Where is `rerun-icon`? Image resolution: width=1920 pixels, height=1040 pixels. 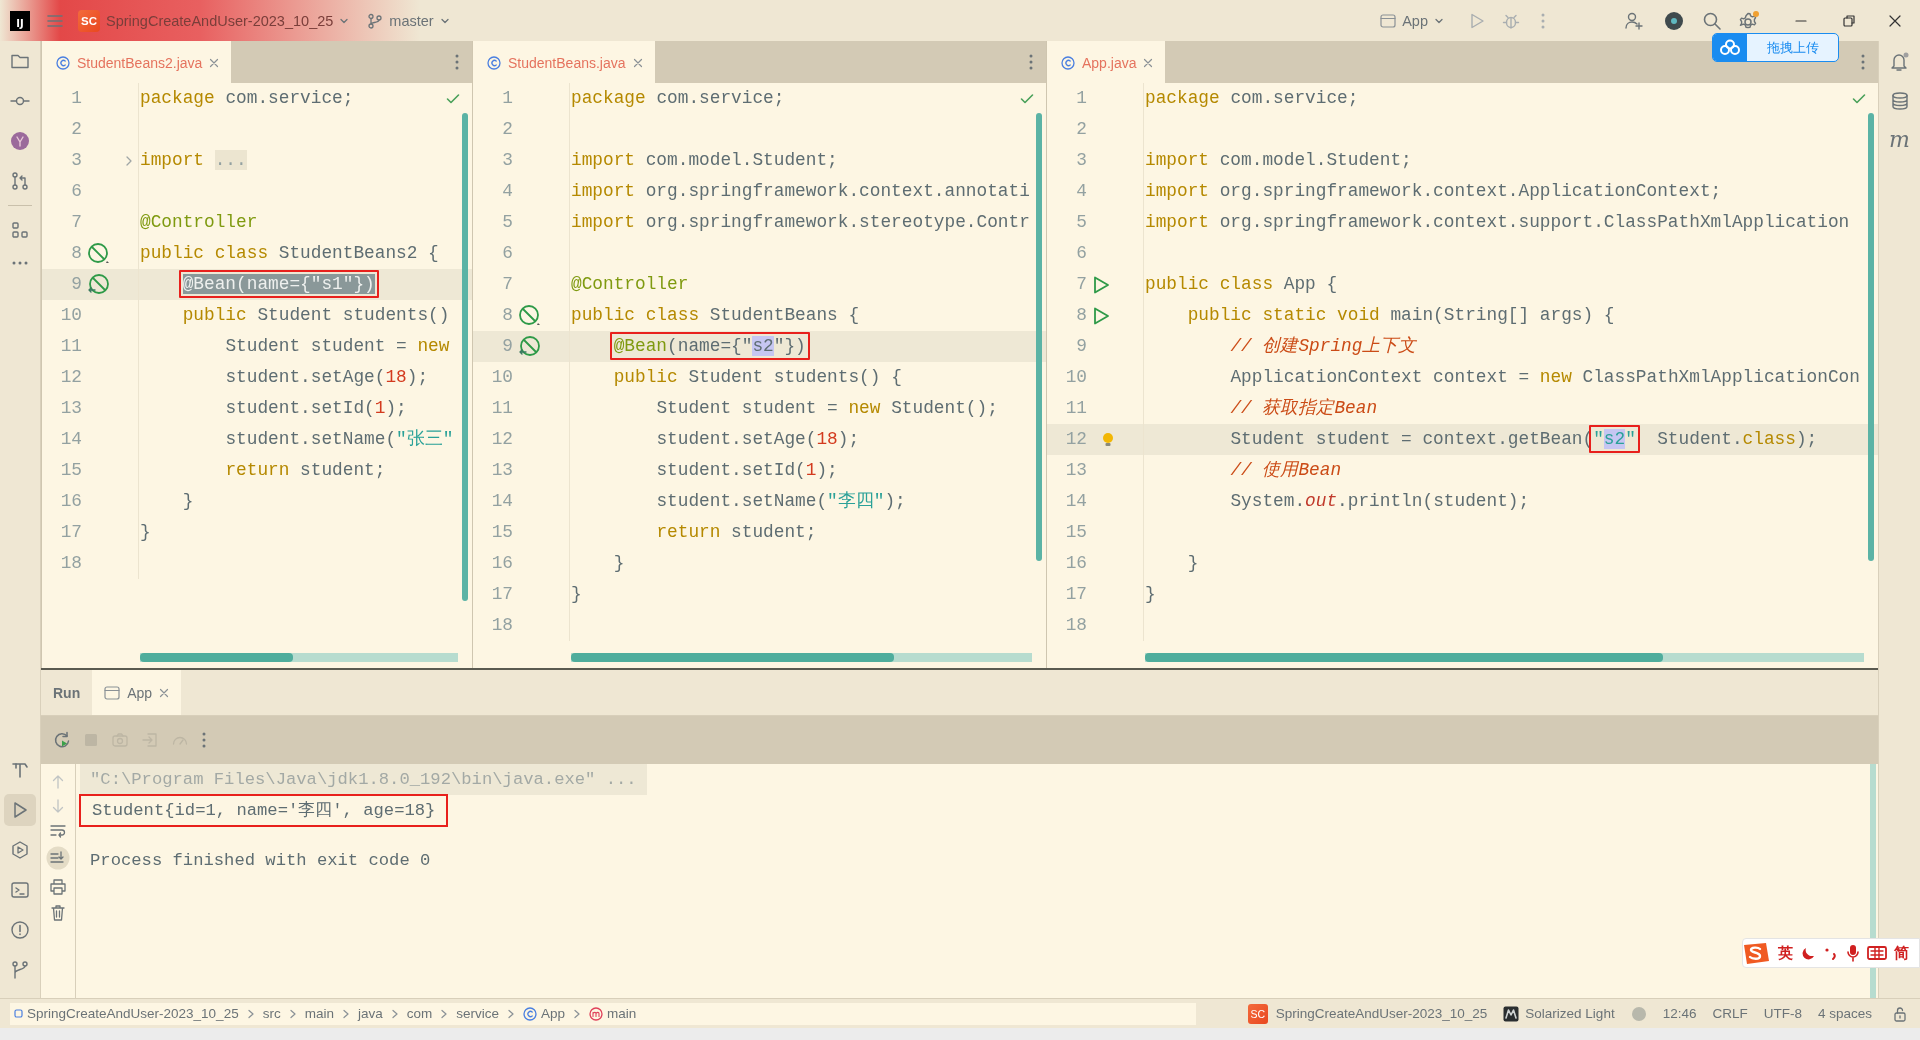 rerun-icon is located at coordinates (62, 740).